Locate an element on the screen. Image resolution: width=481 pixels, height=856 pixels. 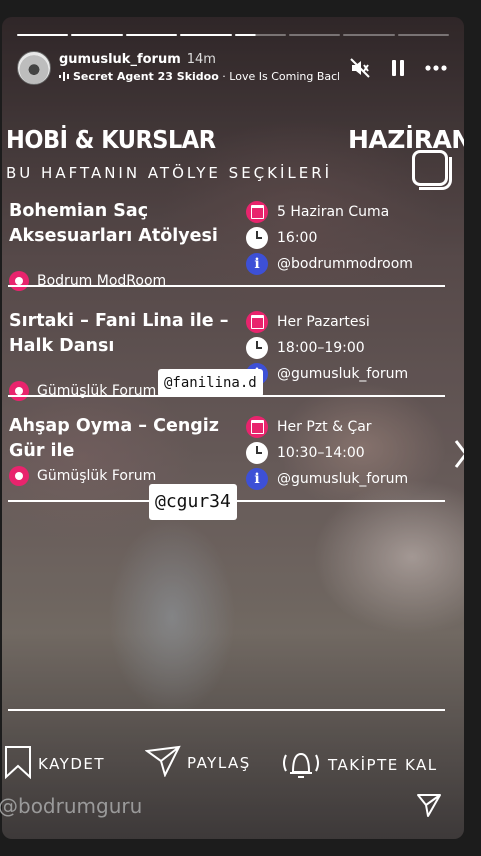
event-contact: @bodrummodroom is located at coordinates (345, 264).